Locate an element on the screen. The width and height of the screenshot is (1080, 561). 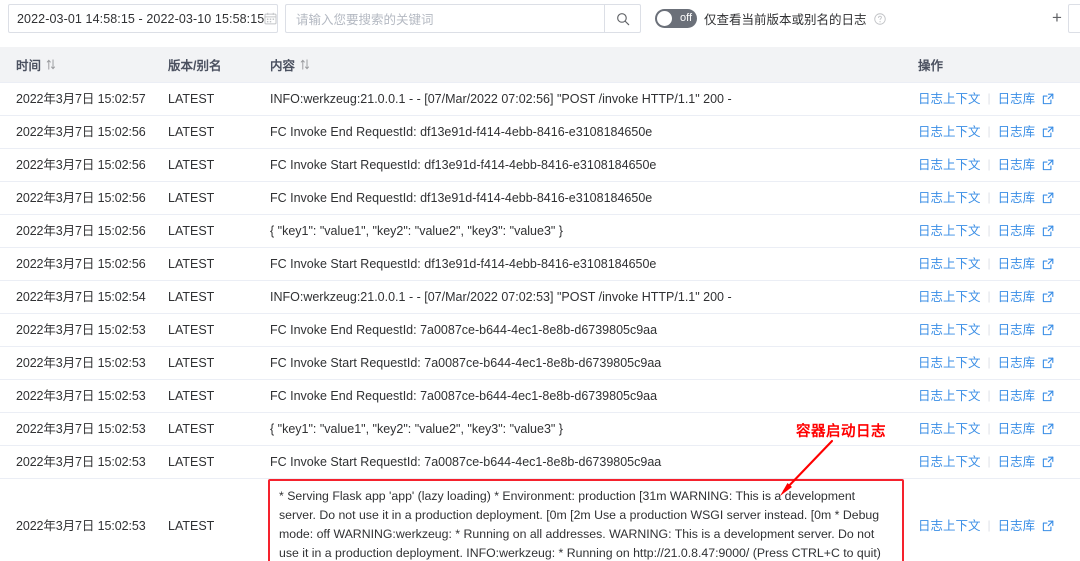
search-icon is located at coordinates (622, 18).